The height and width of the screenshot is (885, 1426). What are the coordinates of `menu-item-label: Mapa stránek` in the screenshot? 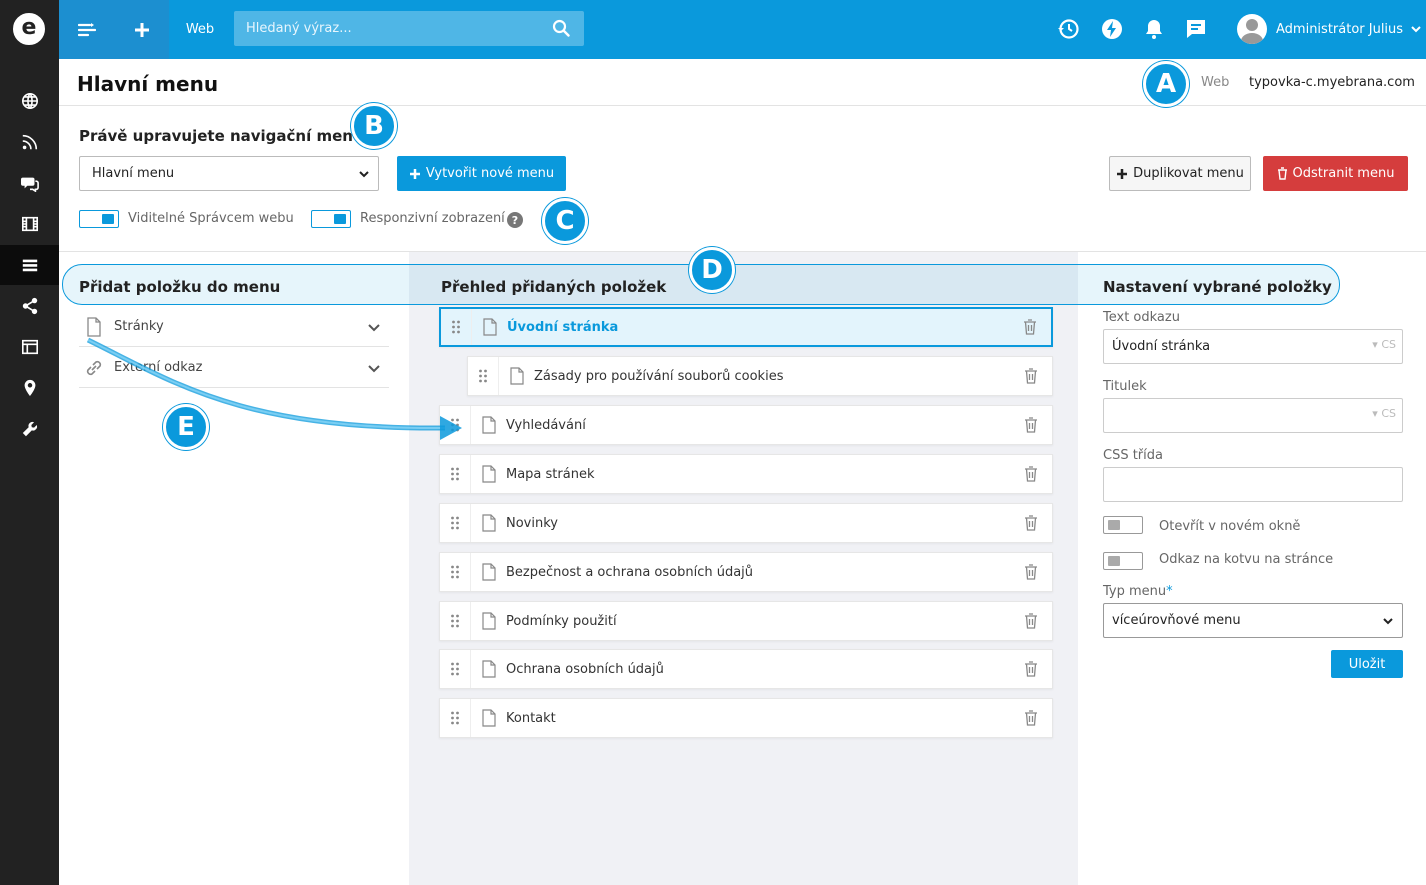 It's located at (550, 474).